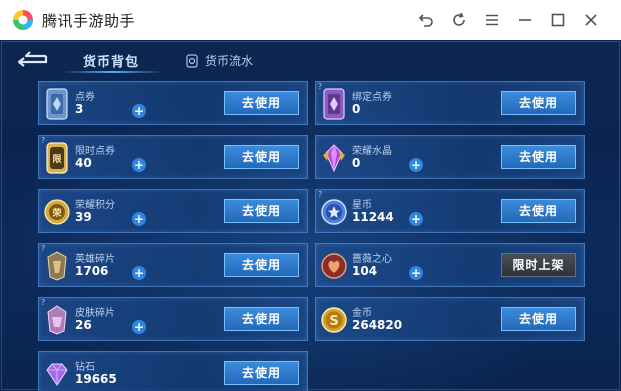 The image size is (621, 391). Describe the element at coordinates (416, 165) in the screenshot. I see `add-glory-crystal-button: +` at that location.